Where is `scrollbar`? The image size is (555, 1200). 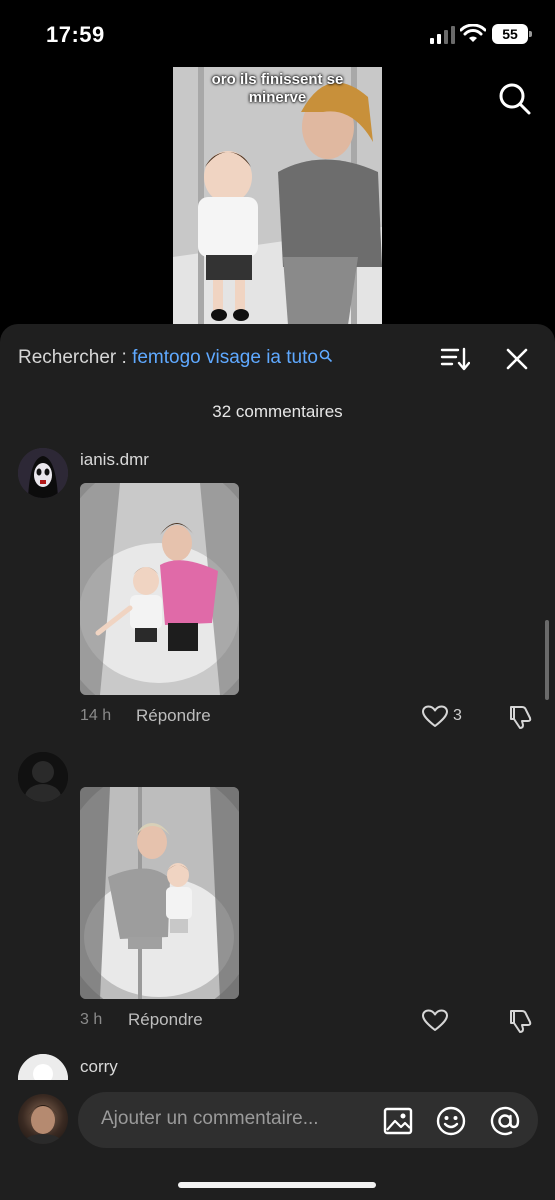 scrollbar is located at coordinates (547, 660).